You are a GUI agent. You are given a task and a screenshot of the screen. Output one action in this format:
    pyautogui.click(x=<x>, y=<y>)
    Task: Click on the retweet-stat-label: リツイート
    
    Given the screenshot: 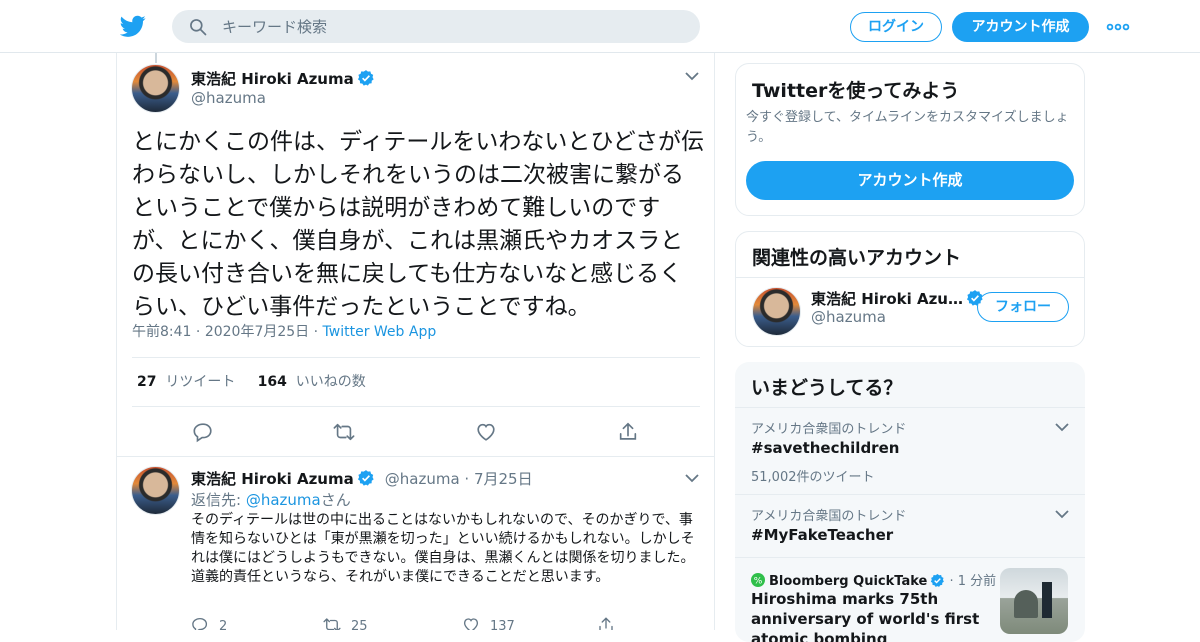 What is the action you would take?
    pyautogui.click(x=200, y=382)
    